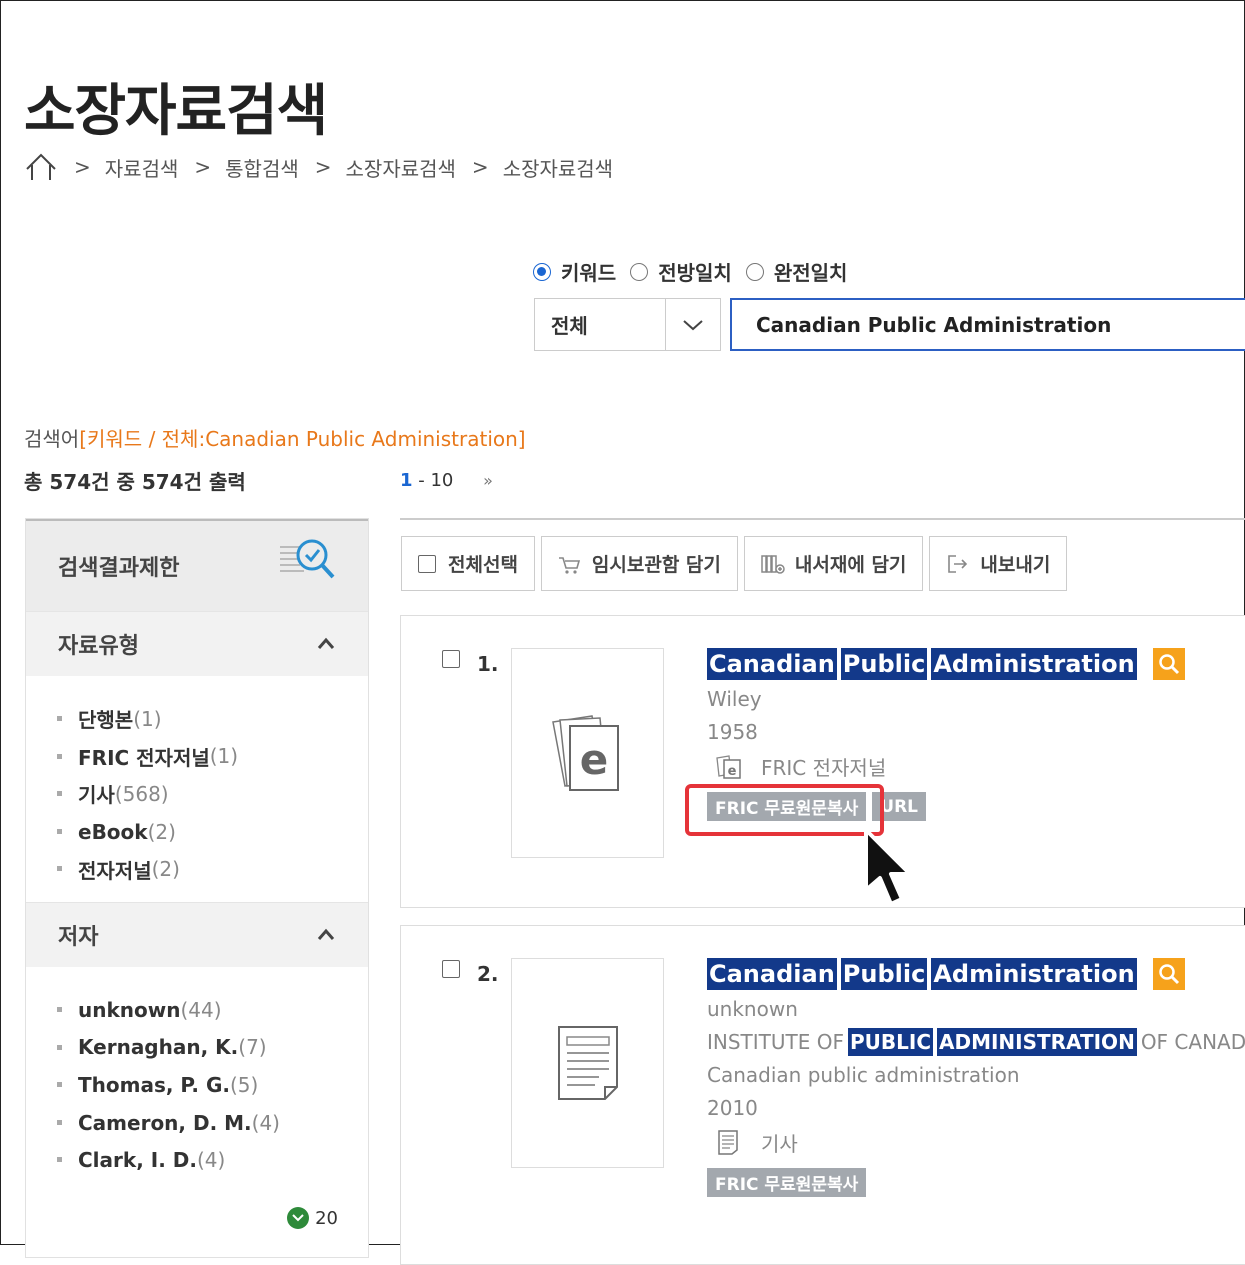 The image size is (1245, 1265). I want to click on next-page-button: », so click(488, 480).